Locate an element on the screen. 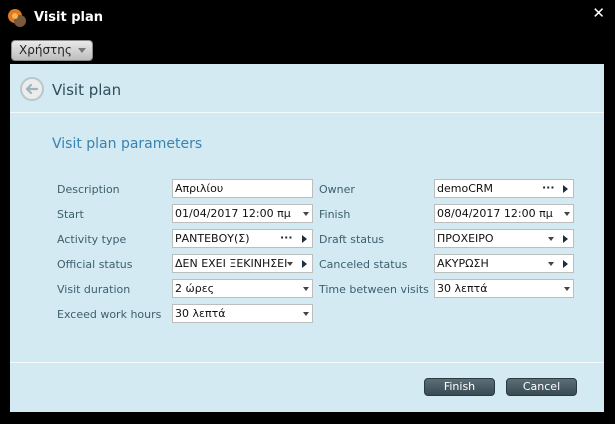 This screenshot has width=615, height=424. start-datetime-picker: 01/04/2017 12:00 πμ is located at coordinates (242, 213).